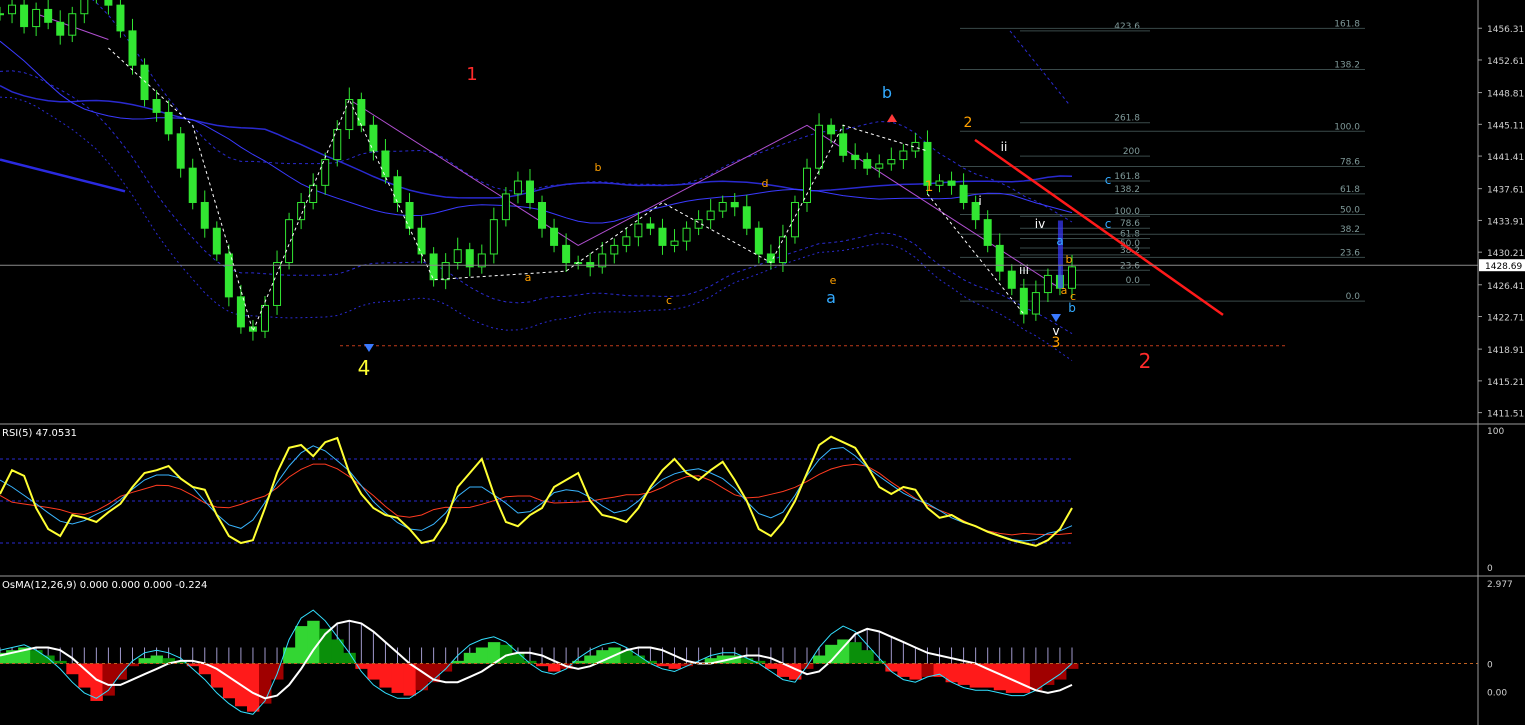 The width and height of the screenshot is (1525, 725). I want to click on fib-right-label: 161.8, so click(1347, 24).